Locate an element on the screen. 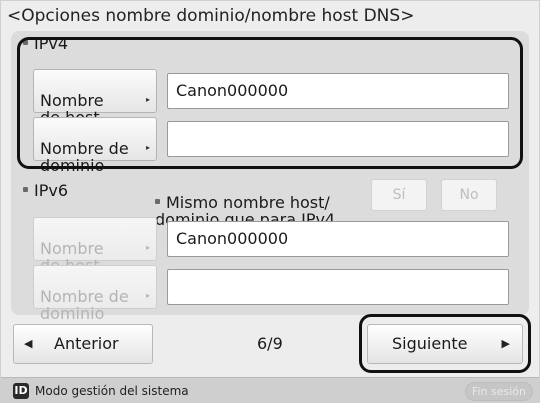  system-mode-icon: ID is located at coordinates (21, 391).